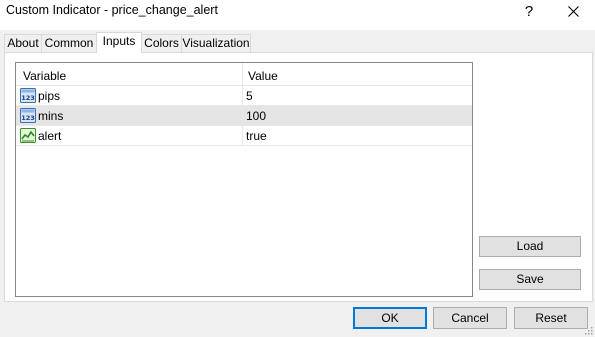 The height and width of the screenshot is (337, 595). Describe the element at coordinates (551, 318) in the screenshot. I see `reset-button: Reset` at that location.